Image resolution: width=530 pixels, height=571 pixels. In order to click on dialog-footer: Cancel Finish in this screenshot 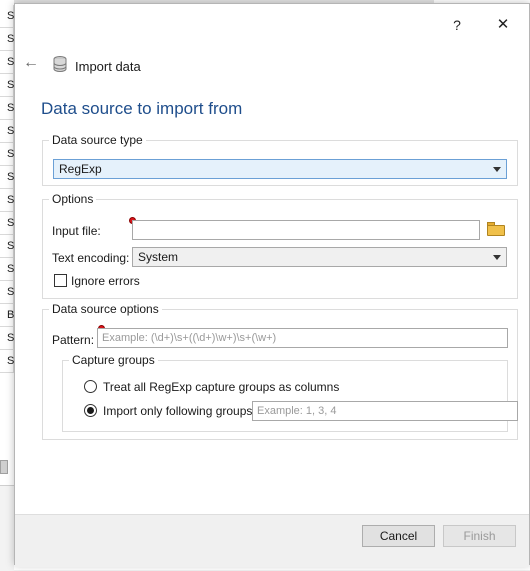, I will do `click(272, 540)`.